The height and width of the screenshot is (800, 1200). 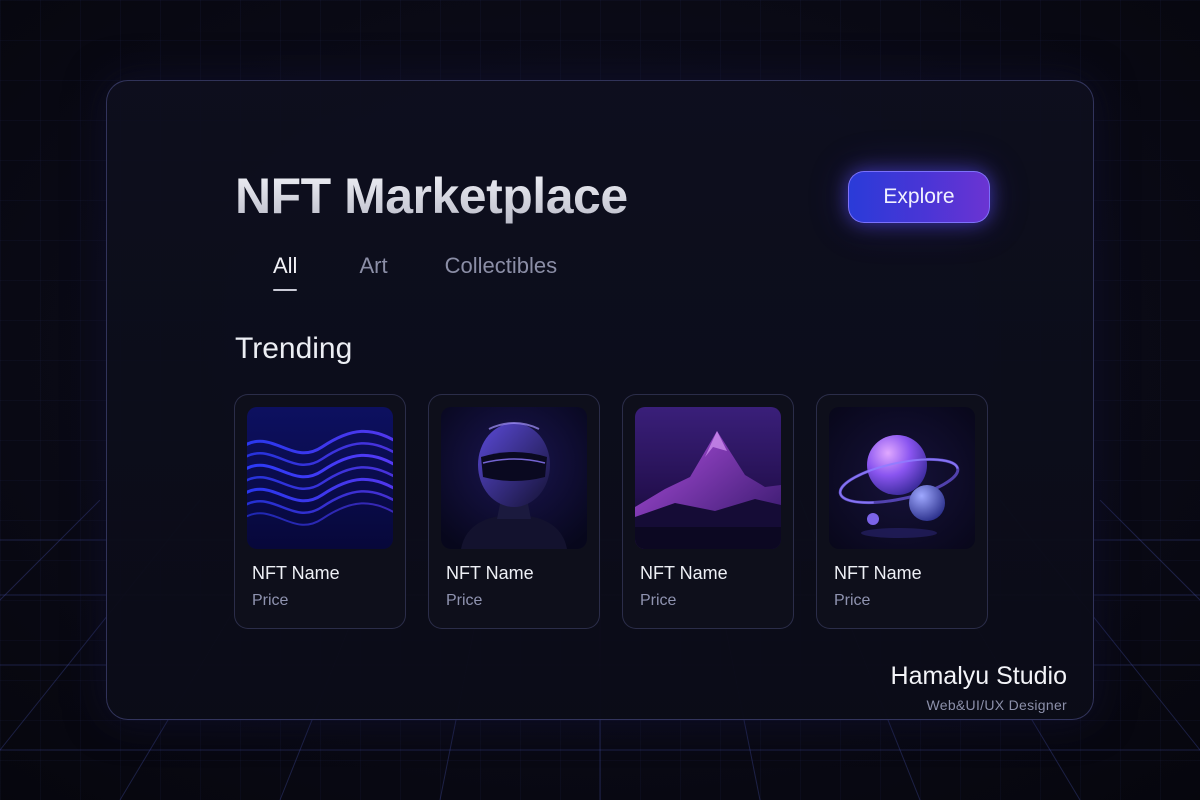 I want to click on blue-waves-image, so click(x=320, y=478).